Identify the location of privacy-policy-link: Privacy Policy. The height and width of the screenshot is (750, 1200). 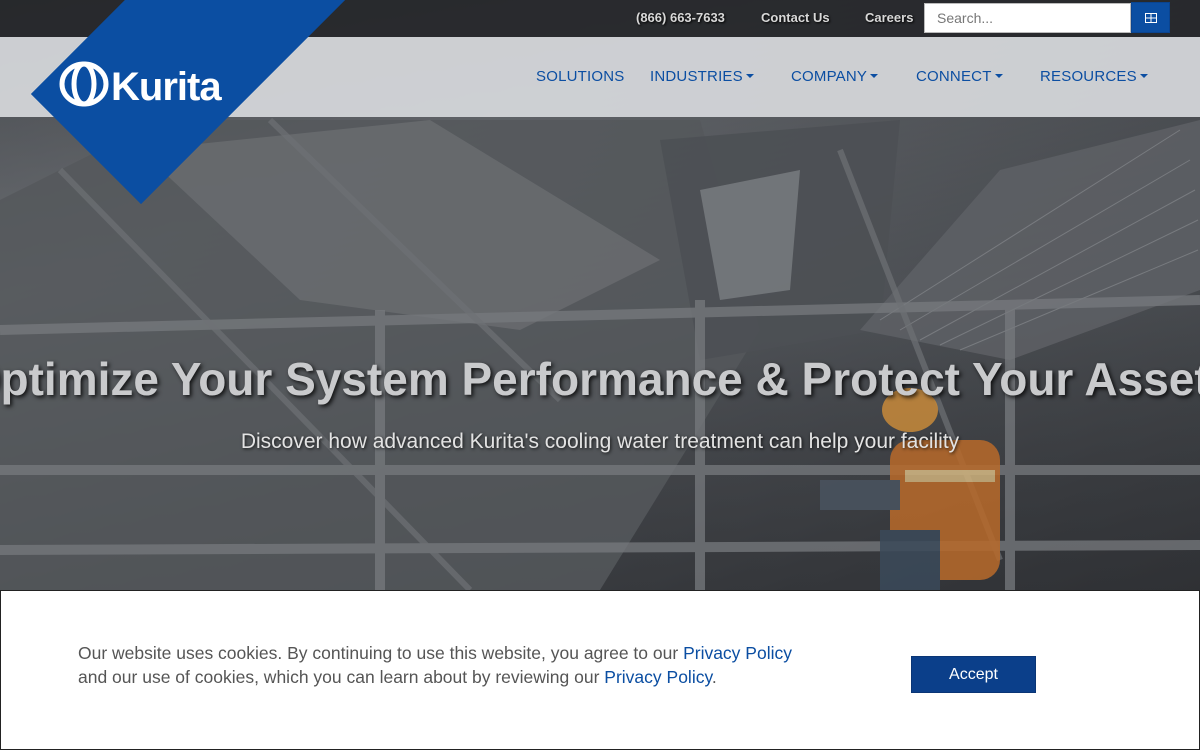
(737, 653).